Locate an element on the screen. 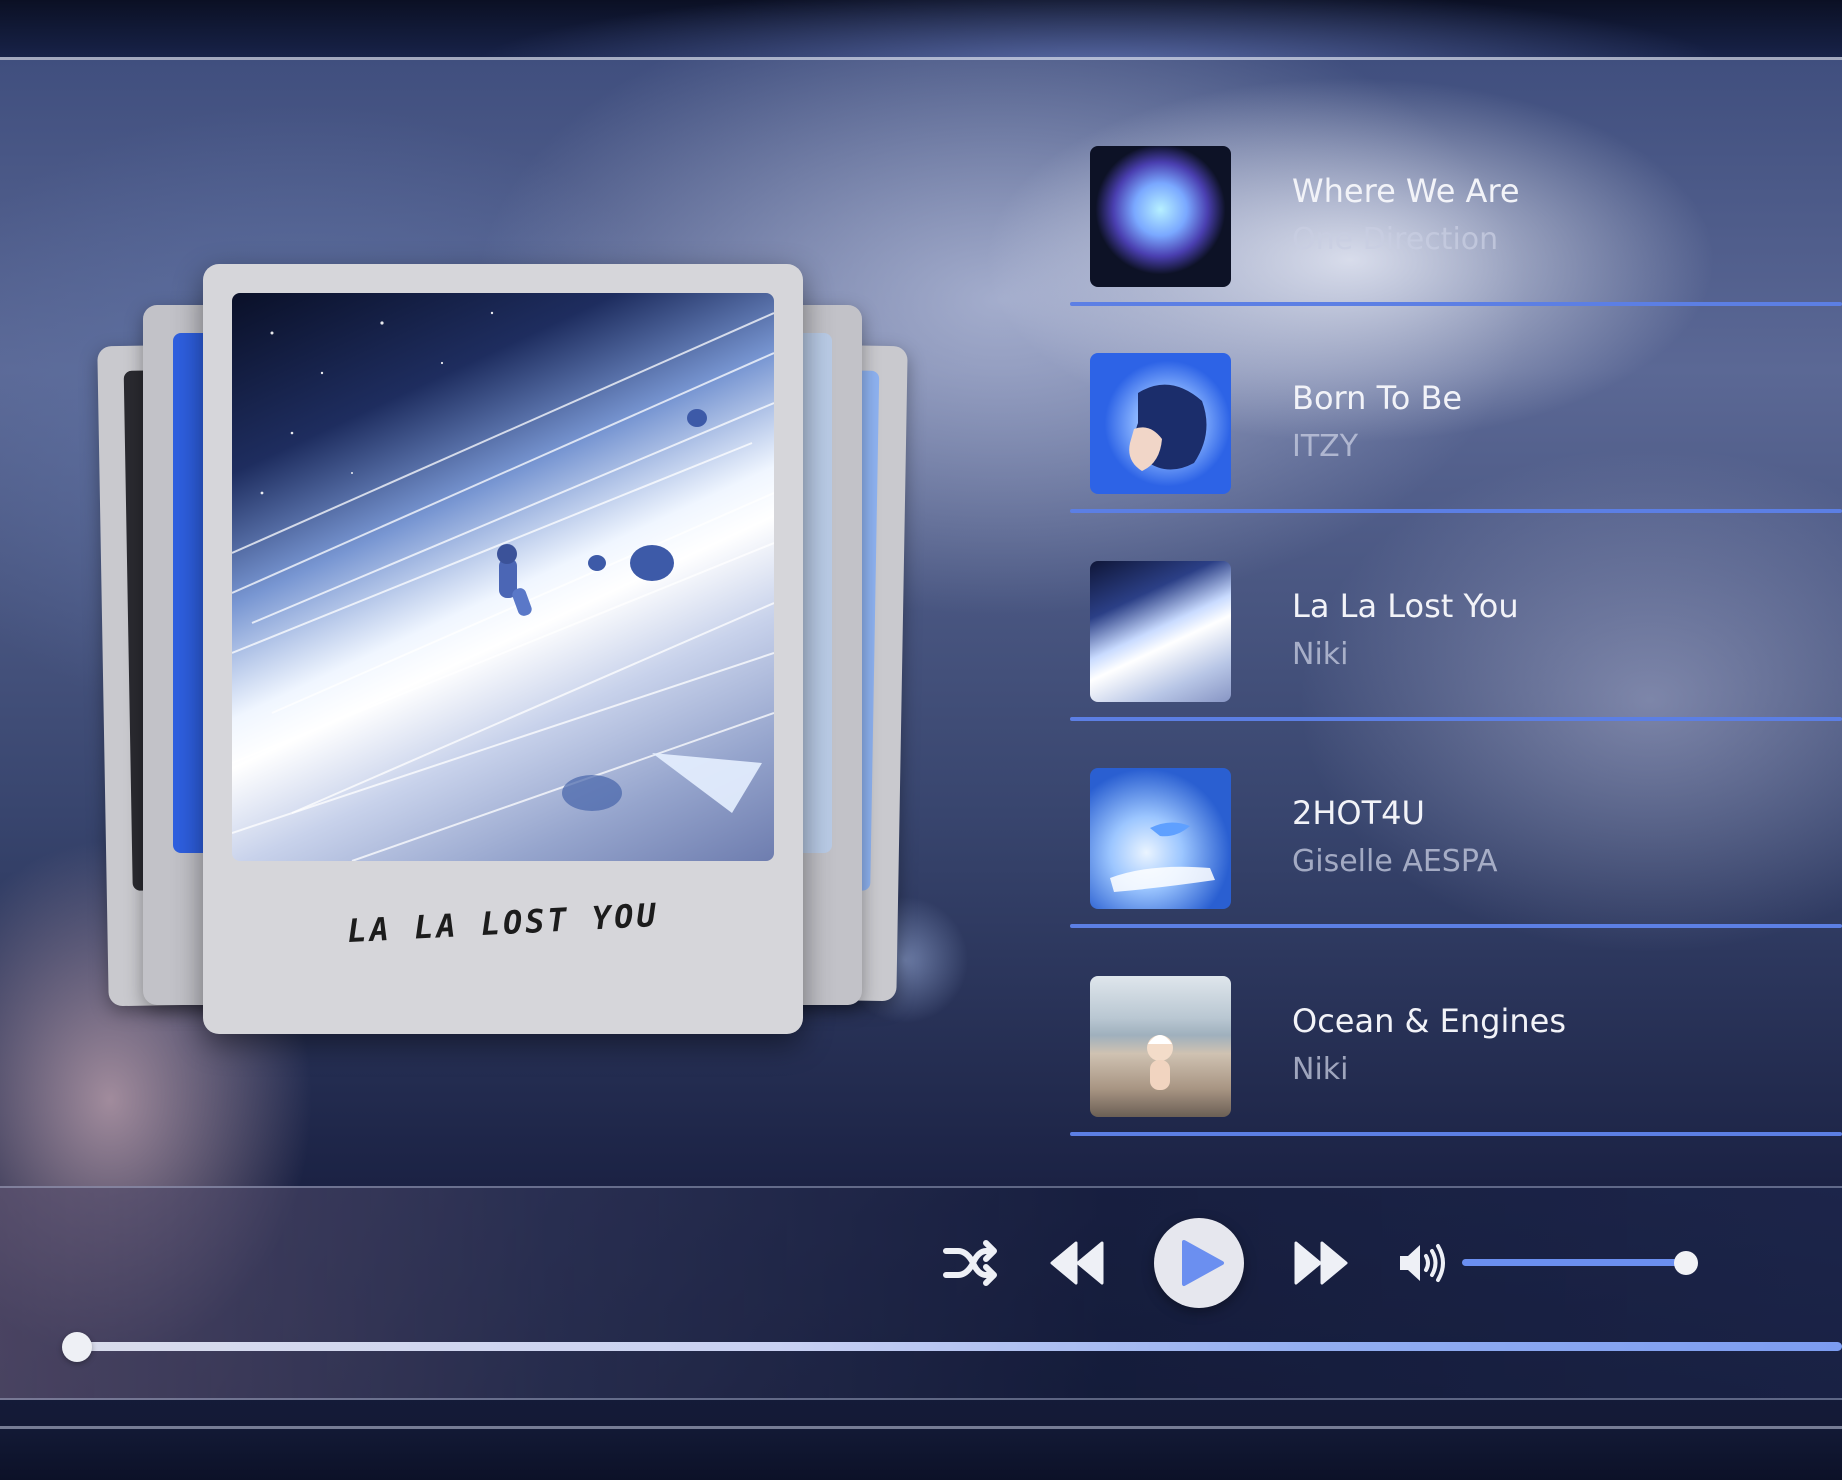  volume-button is located at coordinates (1422, 1263).